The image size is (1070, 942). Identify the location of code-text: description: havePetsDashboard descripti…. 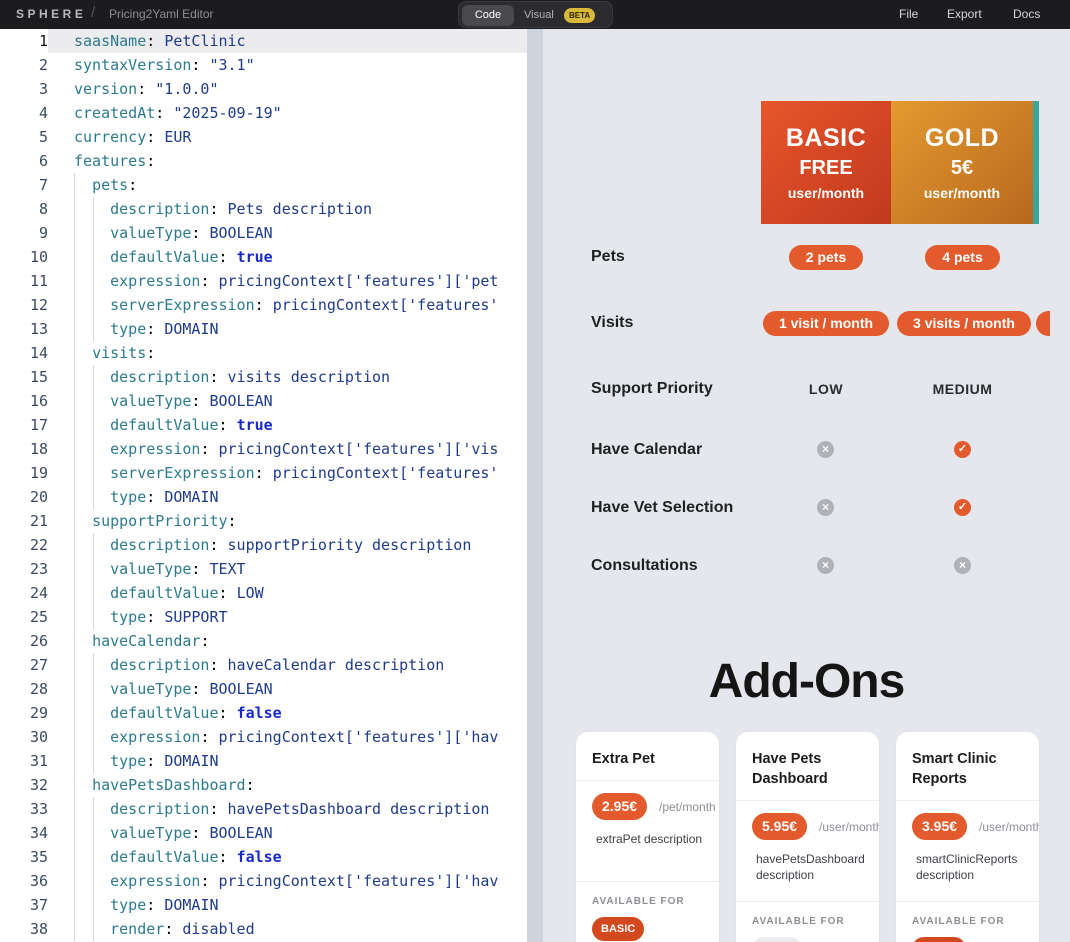
(300, 809).